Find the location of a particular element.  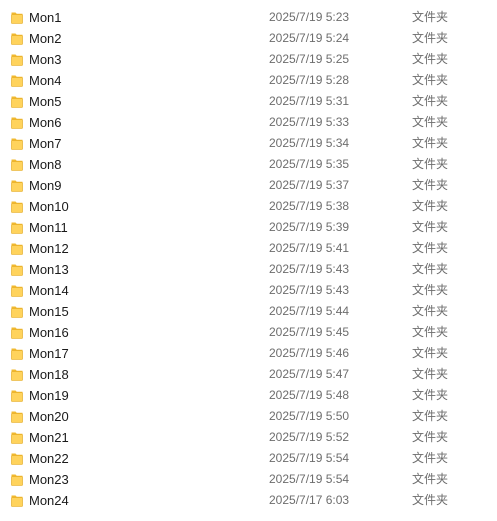

list-item-mon18: Mon18 2025/7/19 5:47 文件夹 is located at coordinates (248, 374).